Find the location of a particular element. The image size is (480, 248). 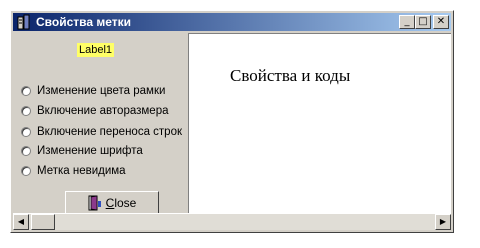

maximize-button: □ is located at coordinates (423, 22).